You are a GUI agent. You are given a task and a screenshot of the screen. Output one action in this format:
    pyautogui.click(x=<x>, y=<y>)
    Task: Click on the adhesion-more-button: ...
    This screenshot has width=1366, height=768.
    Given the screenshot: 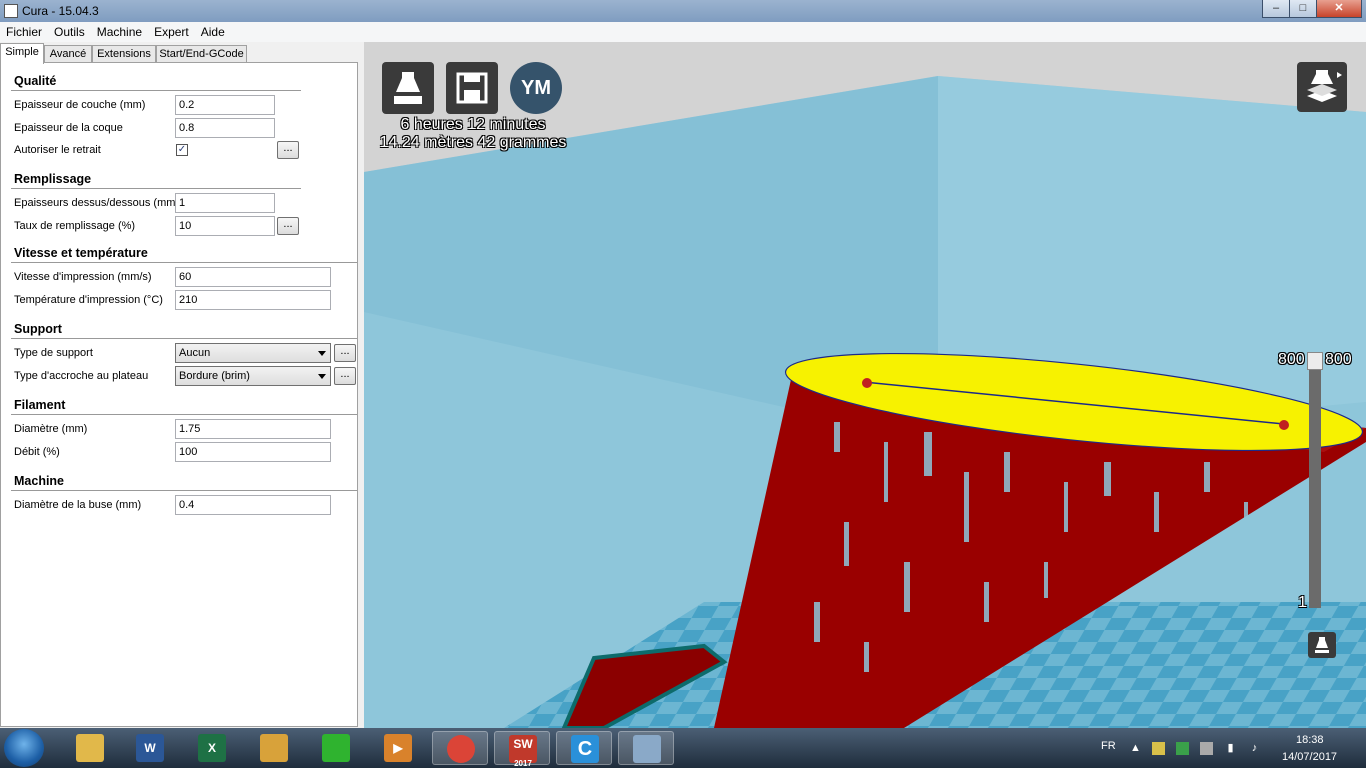 What is the action you would take?
    pyautogui.click(x=345, y=376)
    